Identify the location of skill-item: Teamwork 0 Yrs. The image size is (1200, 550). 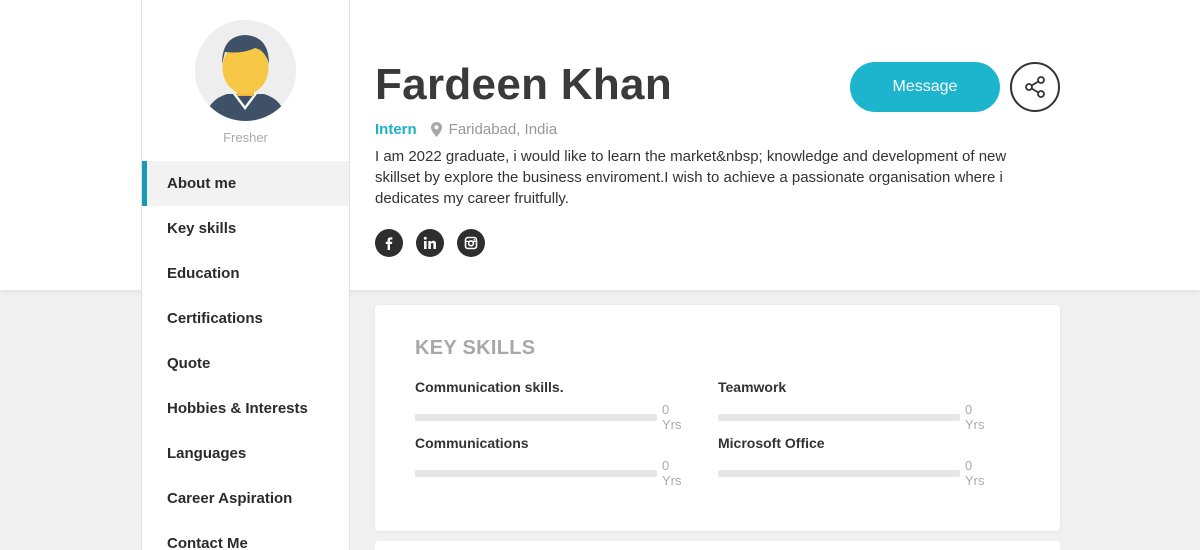
(856, 405).